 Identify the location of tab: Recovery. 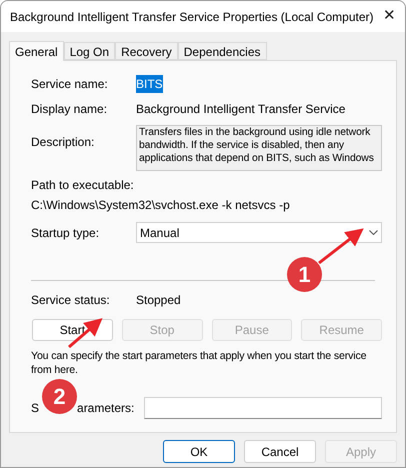
(146, 51).